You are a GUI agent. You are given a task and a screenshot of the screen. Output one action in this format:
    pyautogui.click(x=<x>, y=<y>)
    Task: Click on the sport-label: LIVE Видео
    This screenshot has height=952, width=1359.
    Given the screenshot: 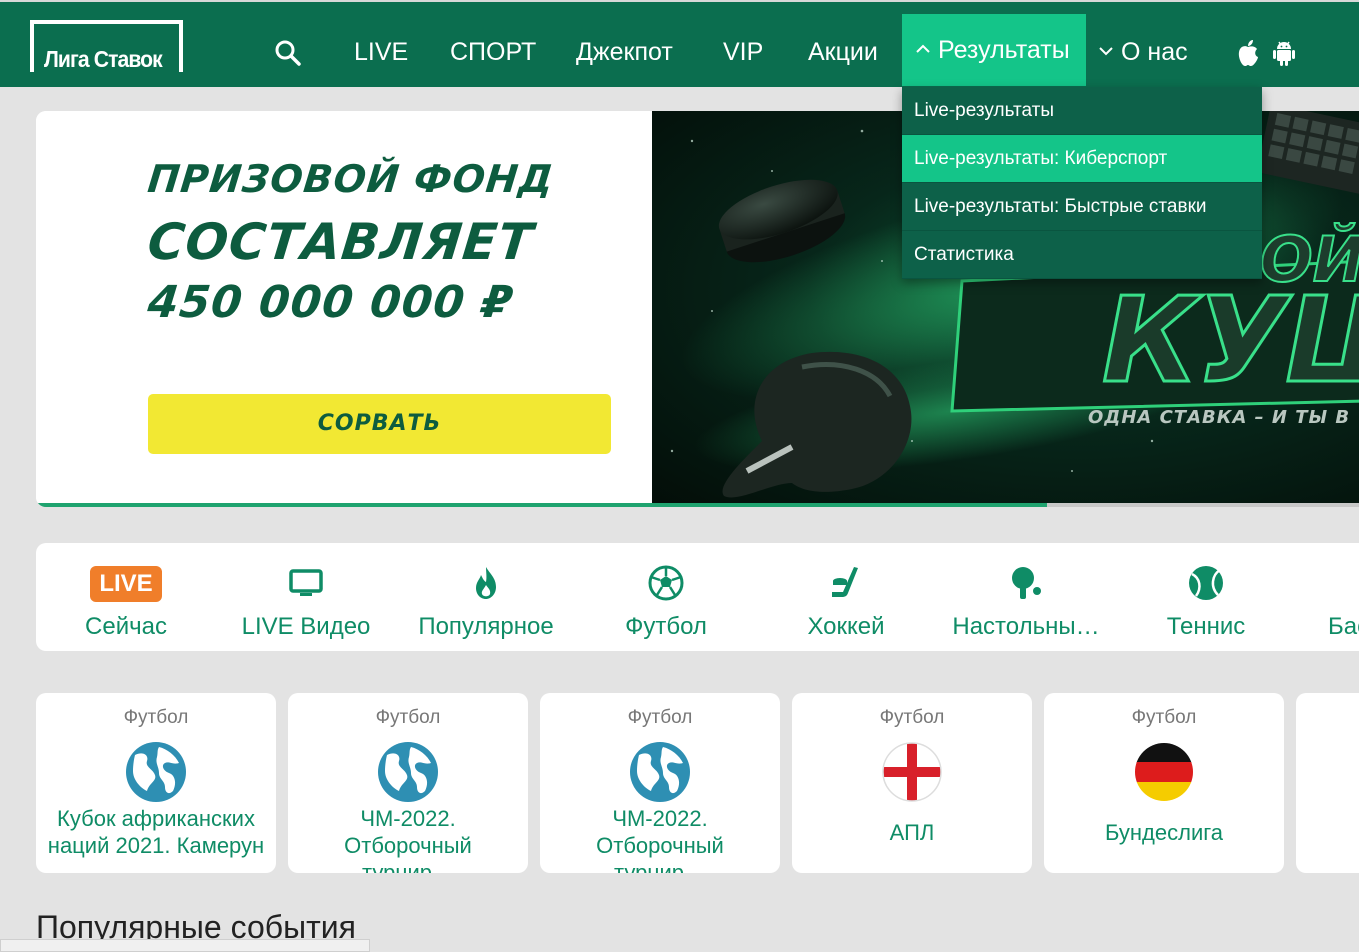 What is the action you would take?
    pyautogui.click(x=306, y=626)
    